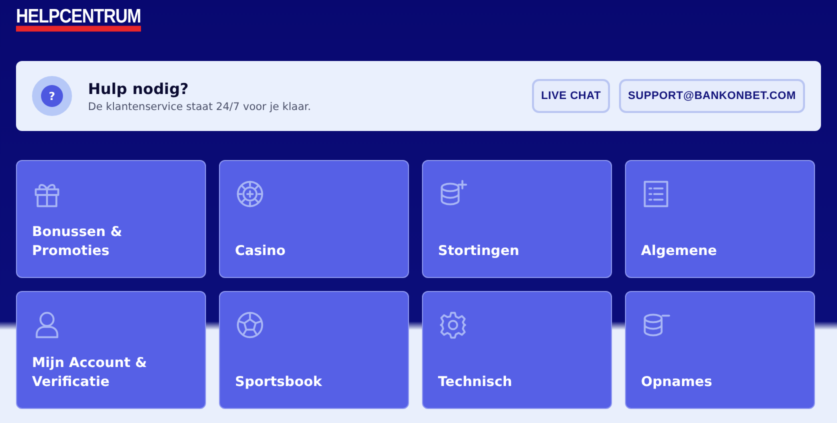  Describe the element at coordinates (656, 194) in the screenshot. I see `list-icon` at that location.